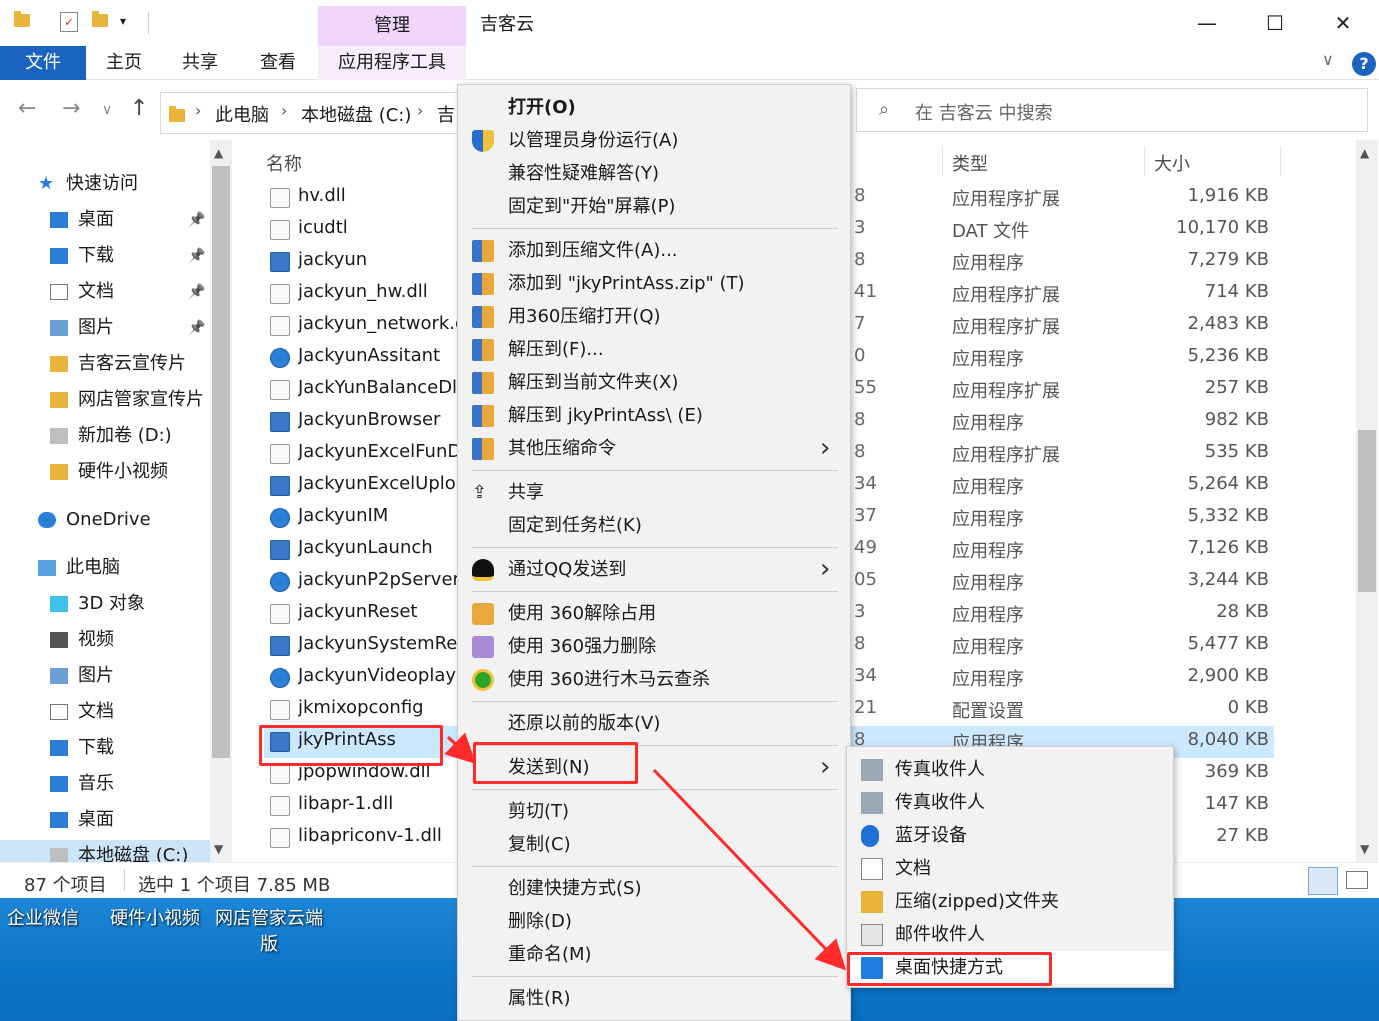  What do you see at coordinates (645, 851) in the screenshot?
I see `annotation-arrows` at bounding box center [645, 851].